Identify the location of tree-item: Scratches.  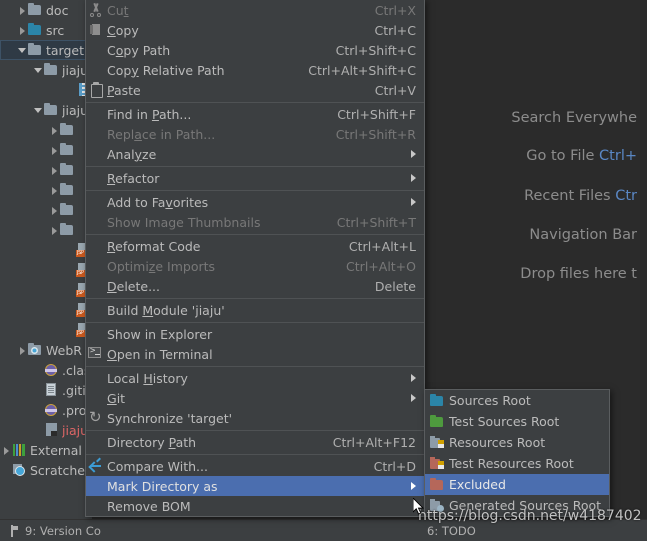
(46, 470).